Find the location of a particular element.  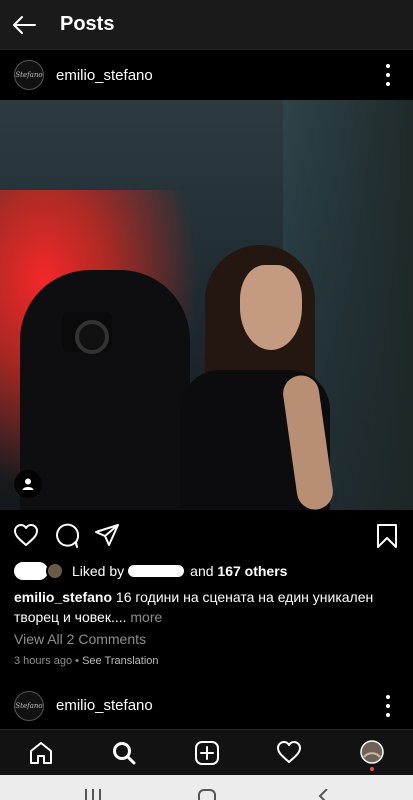

person-icon is located at coordinates (28, 484).